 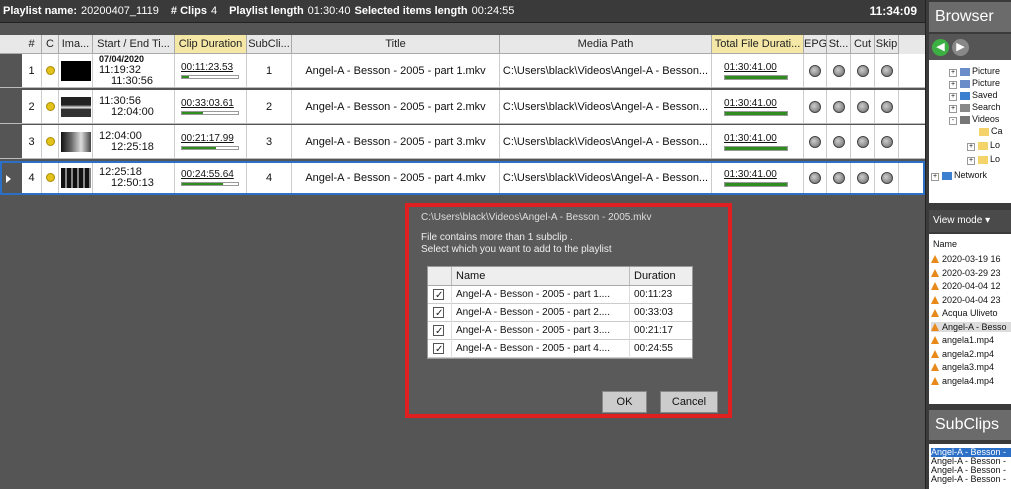 What do you see at coordinates (653, 348) in the screenshot?
I see `subclip-option-duration: 00:24:55` at bounding box center [653, 348].